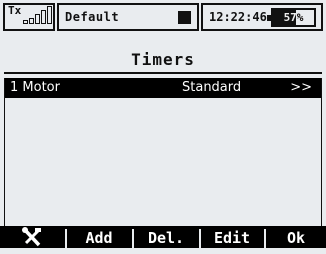 Image resolution: width=326 pixels, height=254 pixels. I want to click on model-indicator: Default, so click(128, 17).